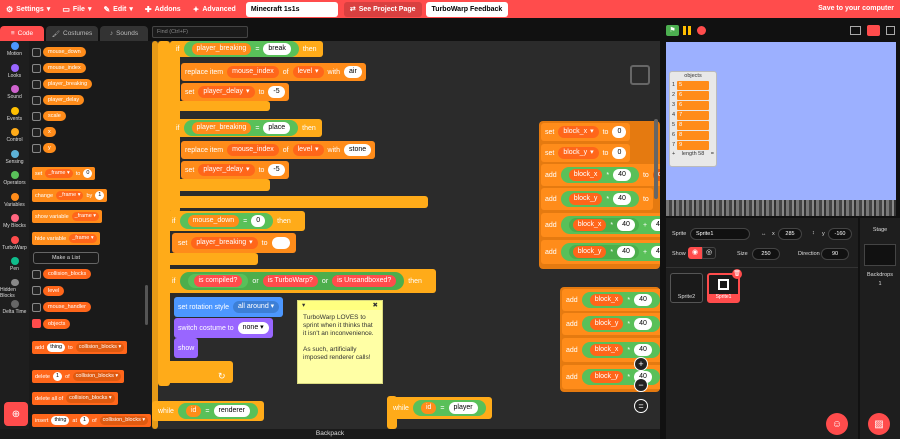 The width and height of the screenshot is (900, 439). What do you see at coordinates (720, 234) in the screenshot?
I see `sprite-name-input: Sprite1` at bounding box center [720, 234].